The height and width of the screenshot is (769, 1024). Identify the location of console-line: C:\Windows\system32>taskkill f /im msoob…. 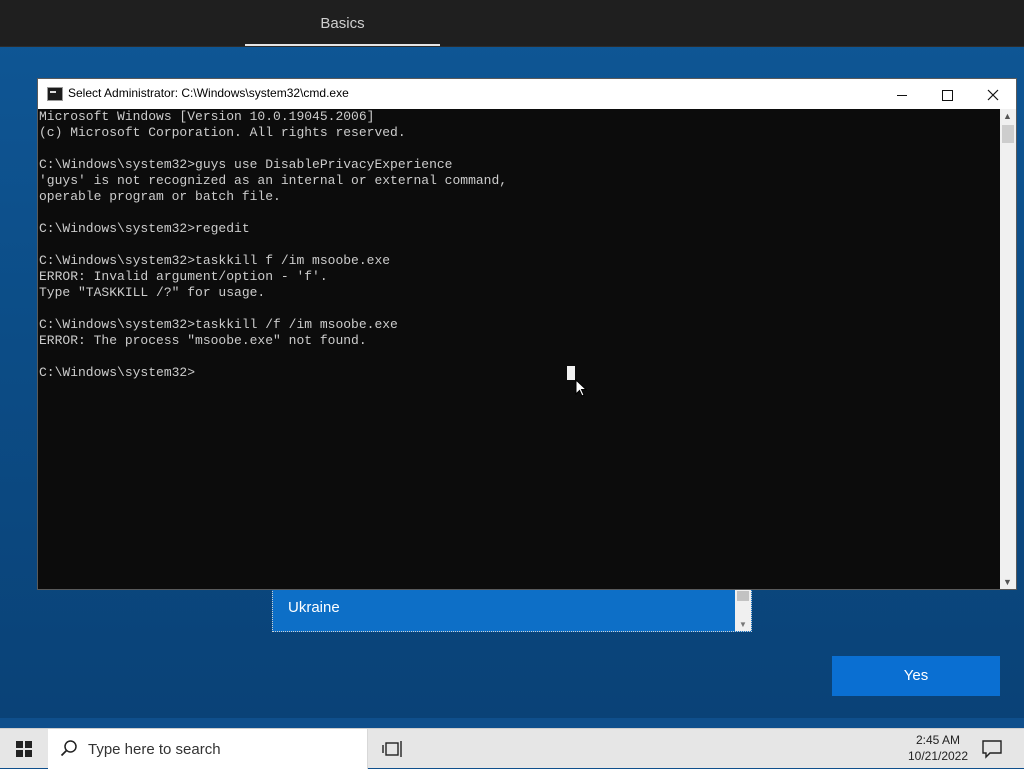
(215, 260).